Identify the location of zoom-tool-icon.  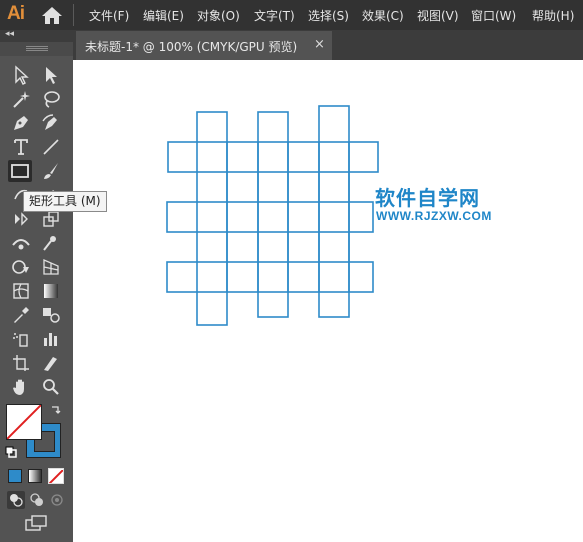
(51, 387).